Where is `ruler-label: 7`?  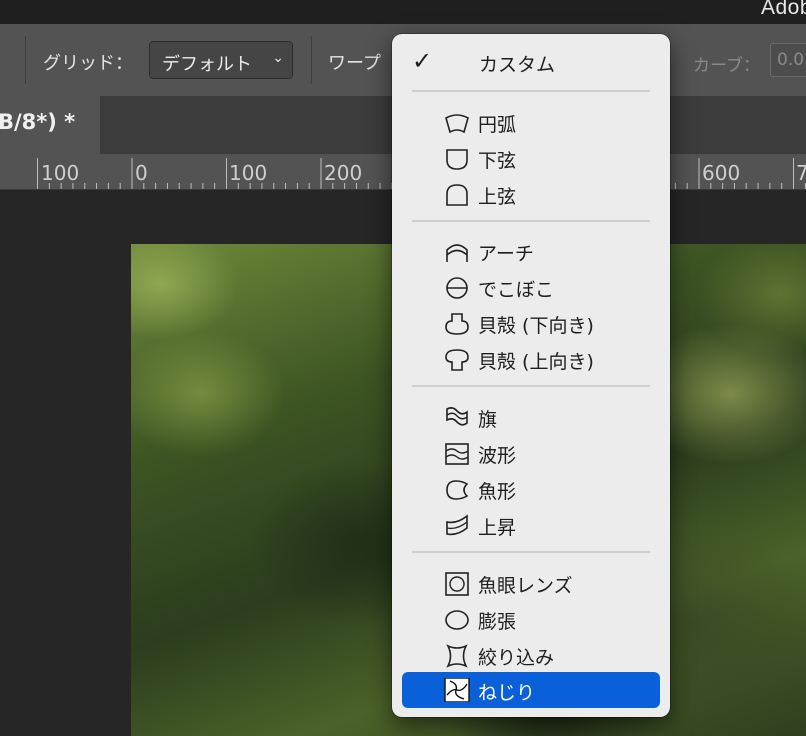
ruler-label: 7 is located at coordinates (801, 173).